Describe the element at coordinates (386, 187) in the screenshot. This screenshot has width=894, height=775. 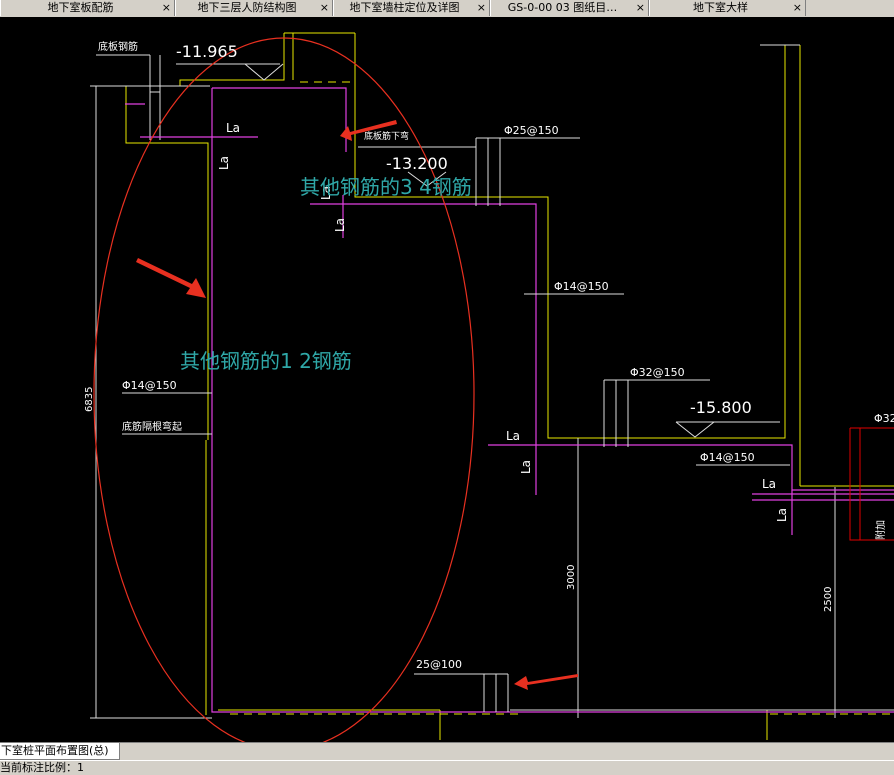
I see `annotation-34-text: 其他钢筋的3 4钢筋` at that location.